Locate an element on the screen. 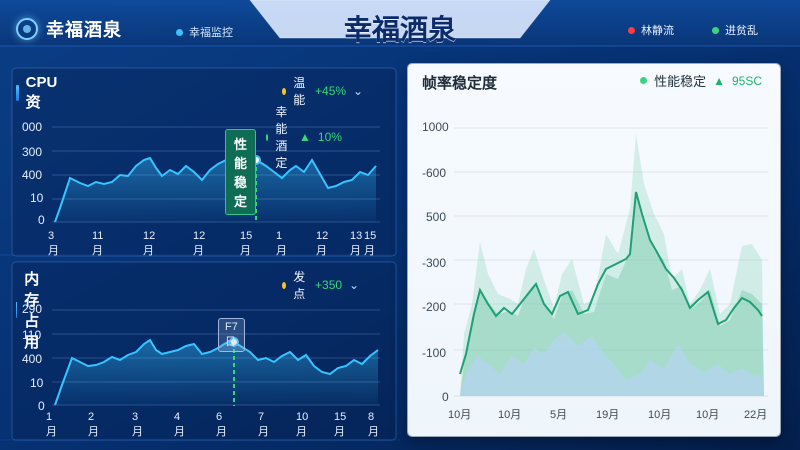  status-item-2: 进贫乱 is located at coordinates (735, 30).